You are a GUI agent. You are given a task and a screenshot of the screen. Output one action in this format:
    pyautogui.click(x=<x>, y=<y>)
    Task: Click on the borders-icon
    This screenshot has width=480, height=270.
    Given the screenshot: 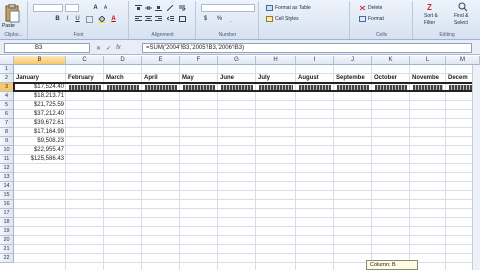 What is the action you would take?
    pyautogui.click(x=89, y=19)
    